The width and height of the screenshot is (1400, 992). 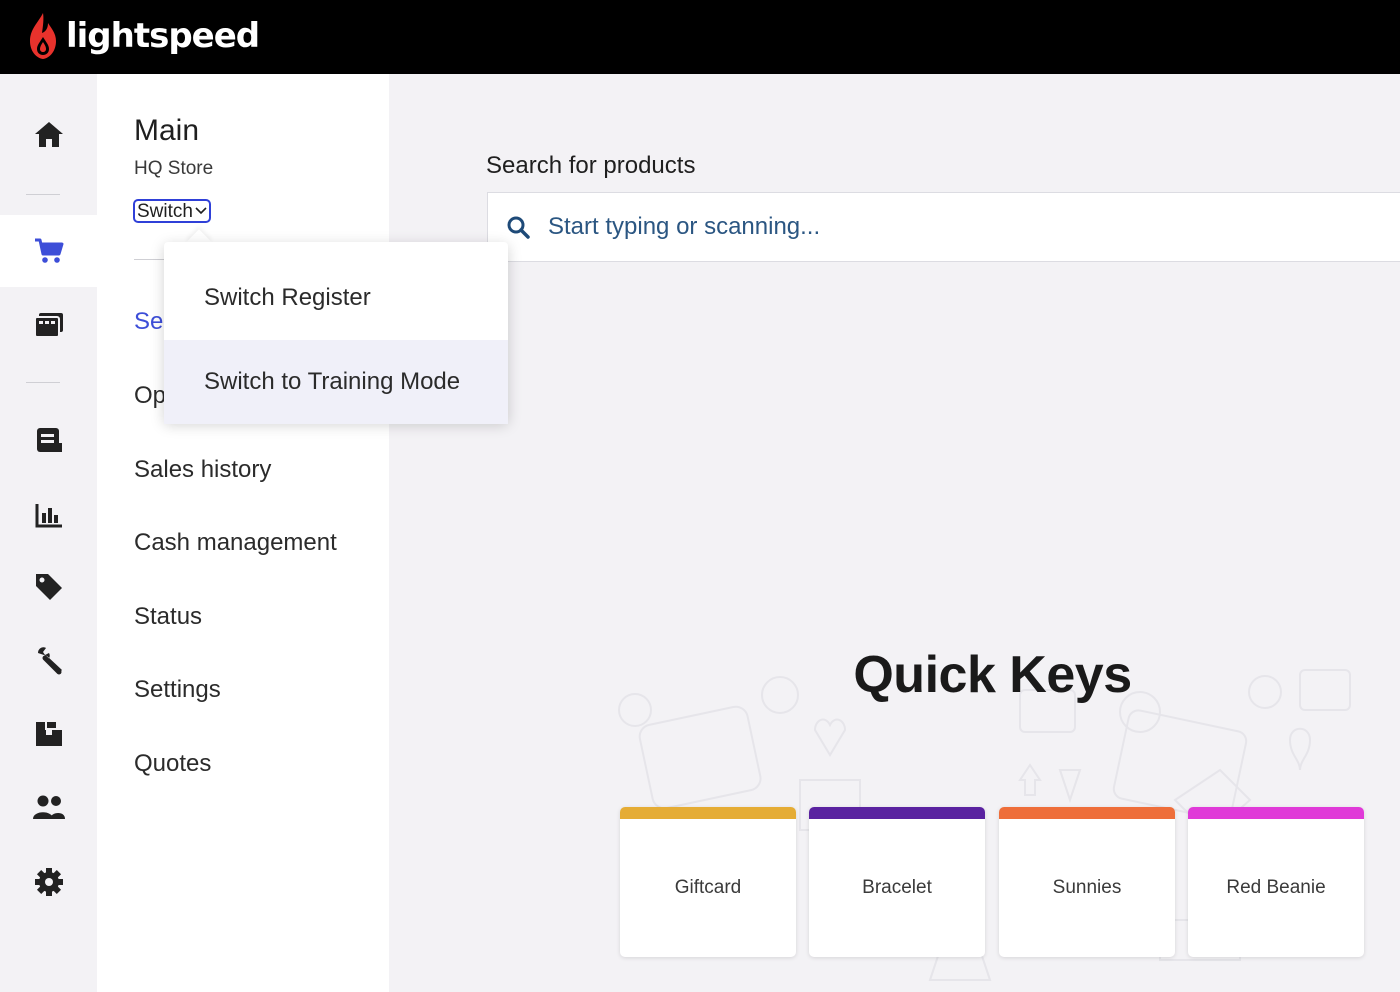 I want to click on switch-label: Switch, so click(x=165, y=211).